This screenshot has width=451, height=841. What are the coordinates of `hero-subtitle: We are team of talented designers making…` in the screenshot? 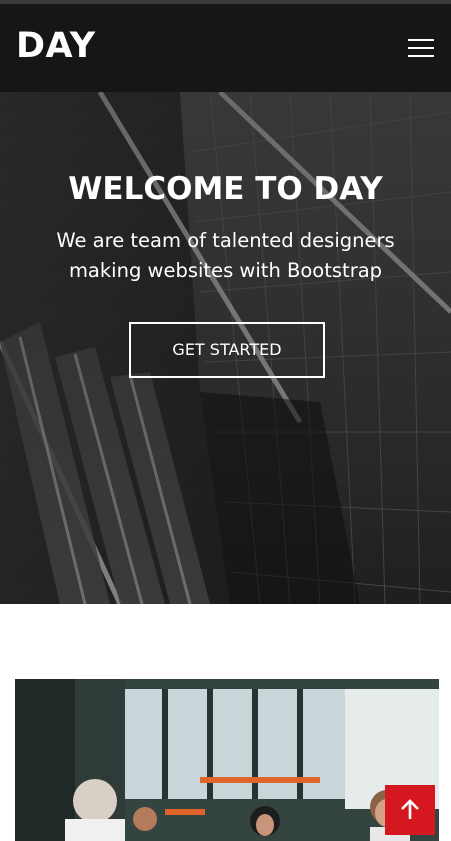 It's located at (225, 255).